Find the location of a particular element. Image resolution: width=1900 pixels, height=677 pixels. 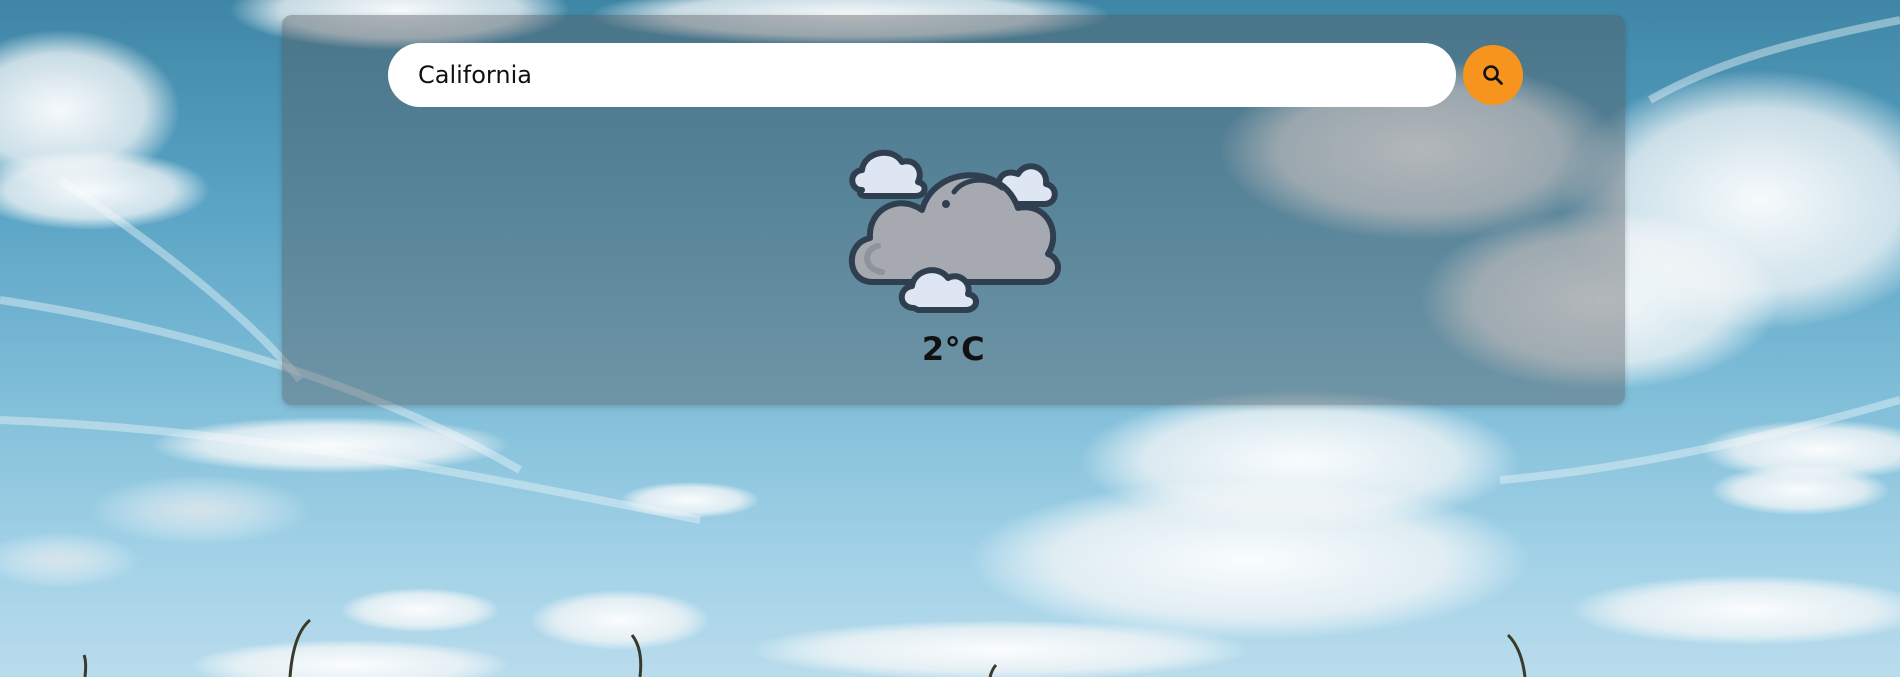

partly-cloudy-icon is located at coordinates (954, 231).